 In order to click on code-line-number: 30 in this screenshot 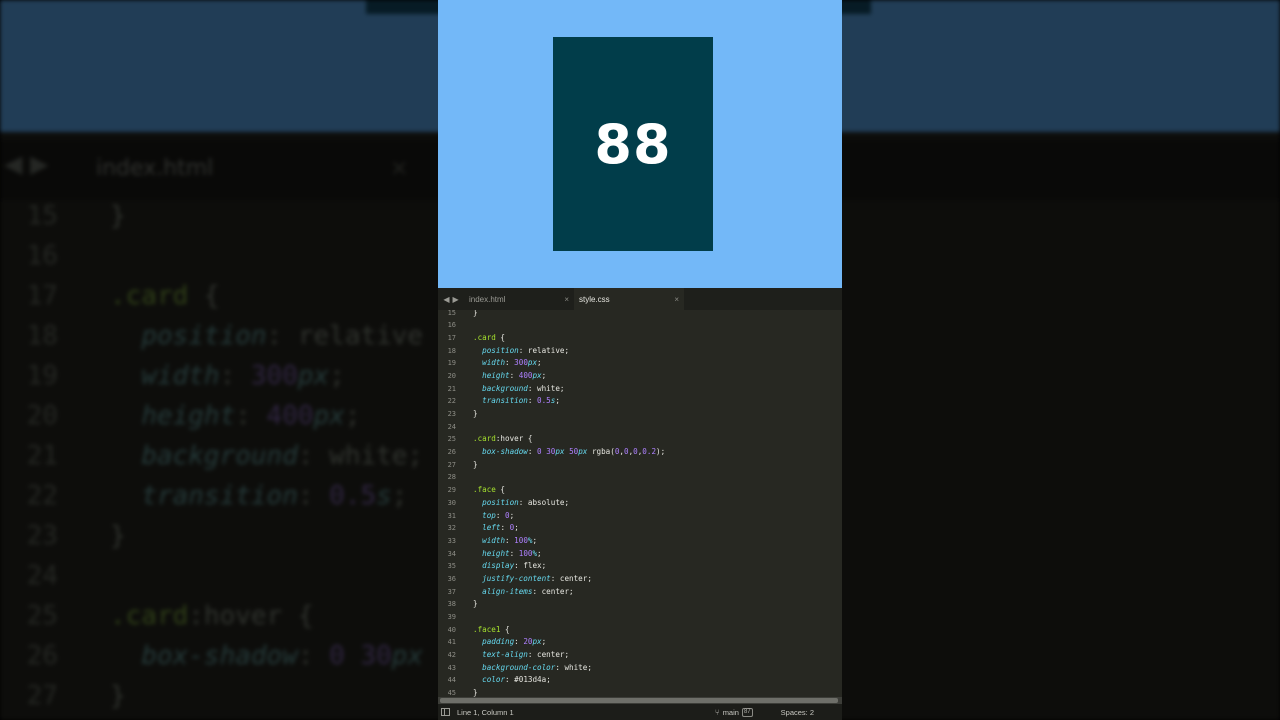, I will do `click(451, 502)`.